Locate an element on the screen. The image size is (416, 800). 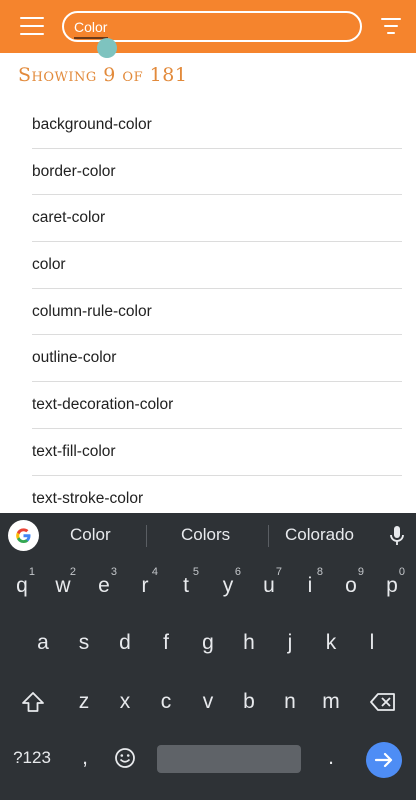
backspace-key is located at coordinates (383, 702).